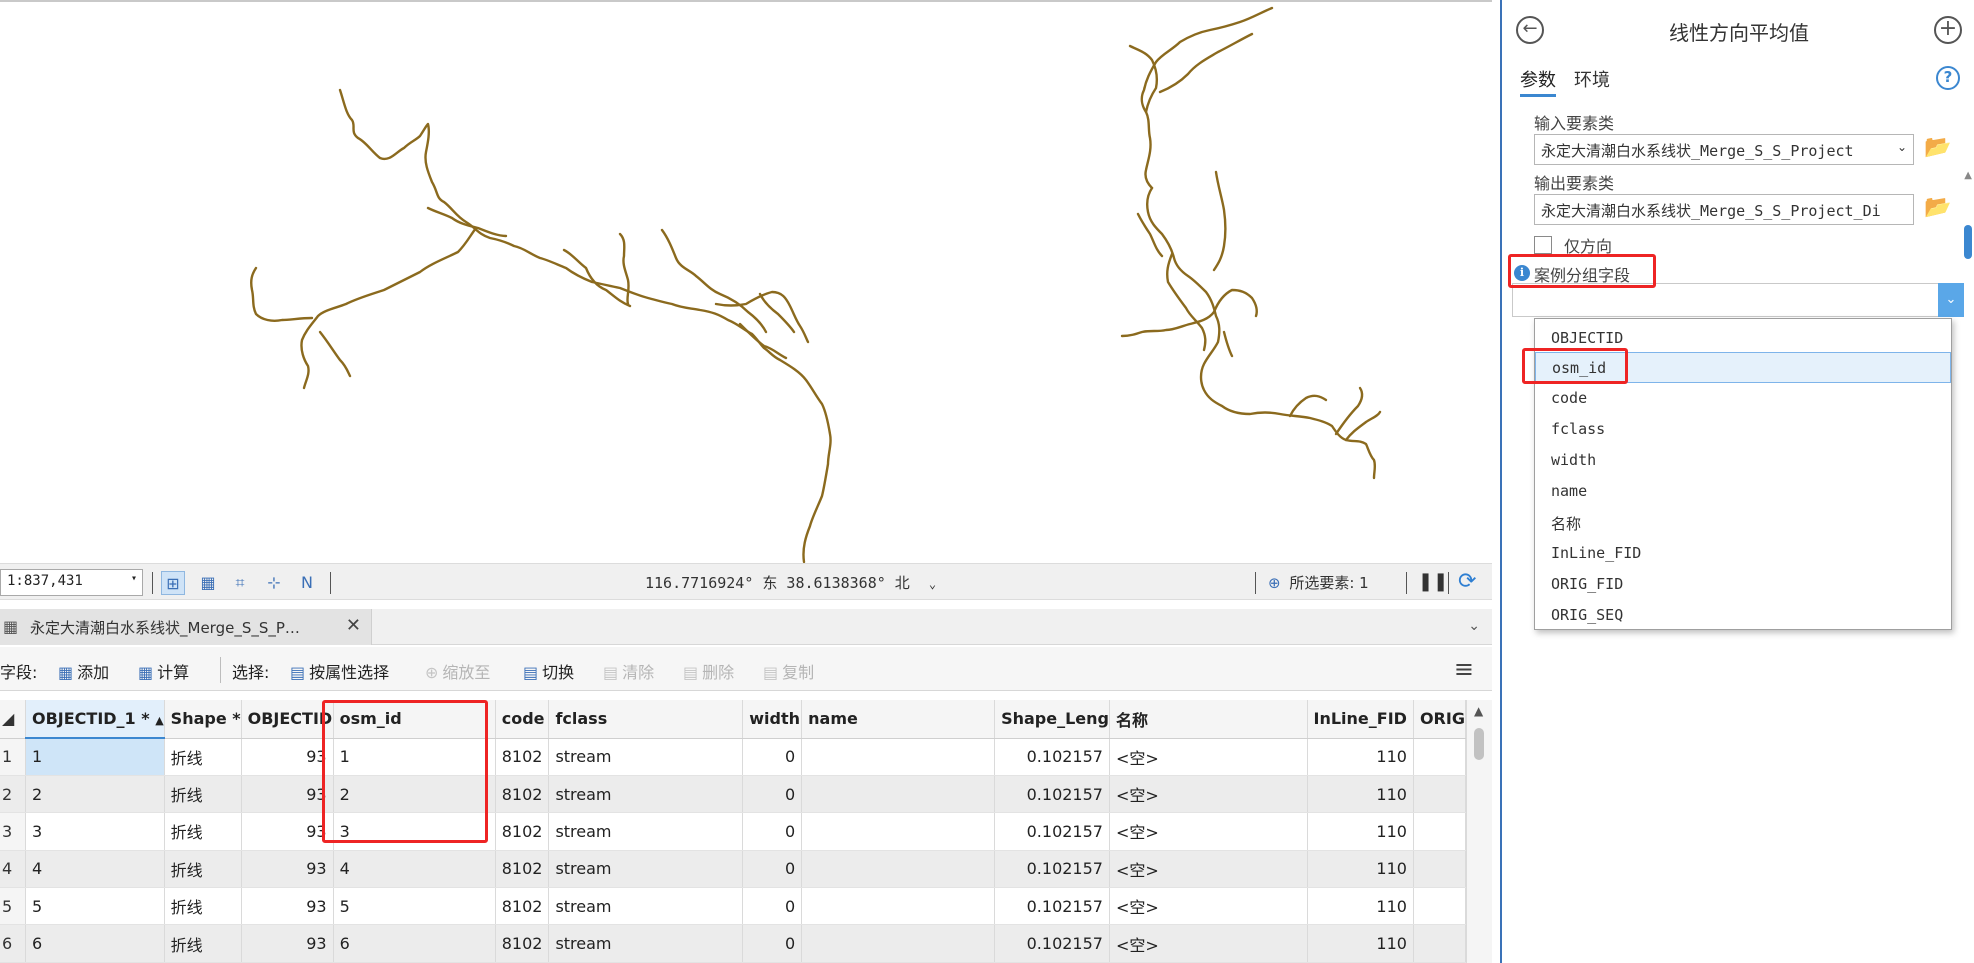 The height and width of the screenshot is (963, 1974). Describe the element at coordinates (13, 794) in the screenshot. I see `row-number: 2` at that location.